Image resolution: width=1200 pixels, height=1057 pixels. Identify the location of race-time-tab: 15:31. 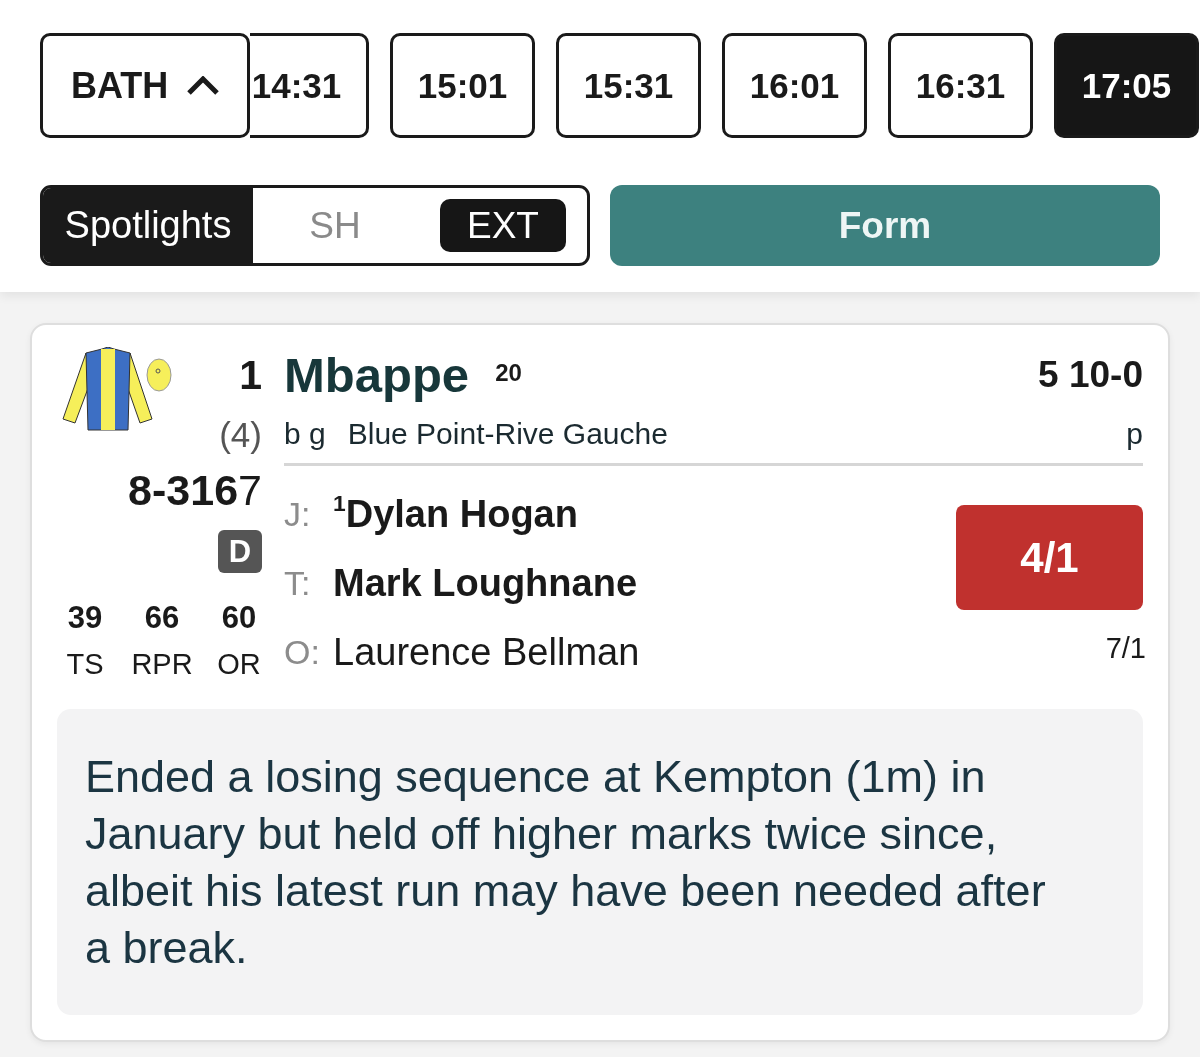
(628, 85).